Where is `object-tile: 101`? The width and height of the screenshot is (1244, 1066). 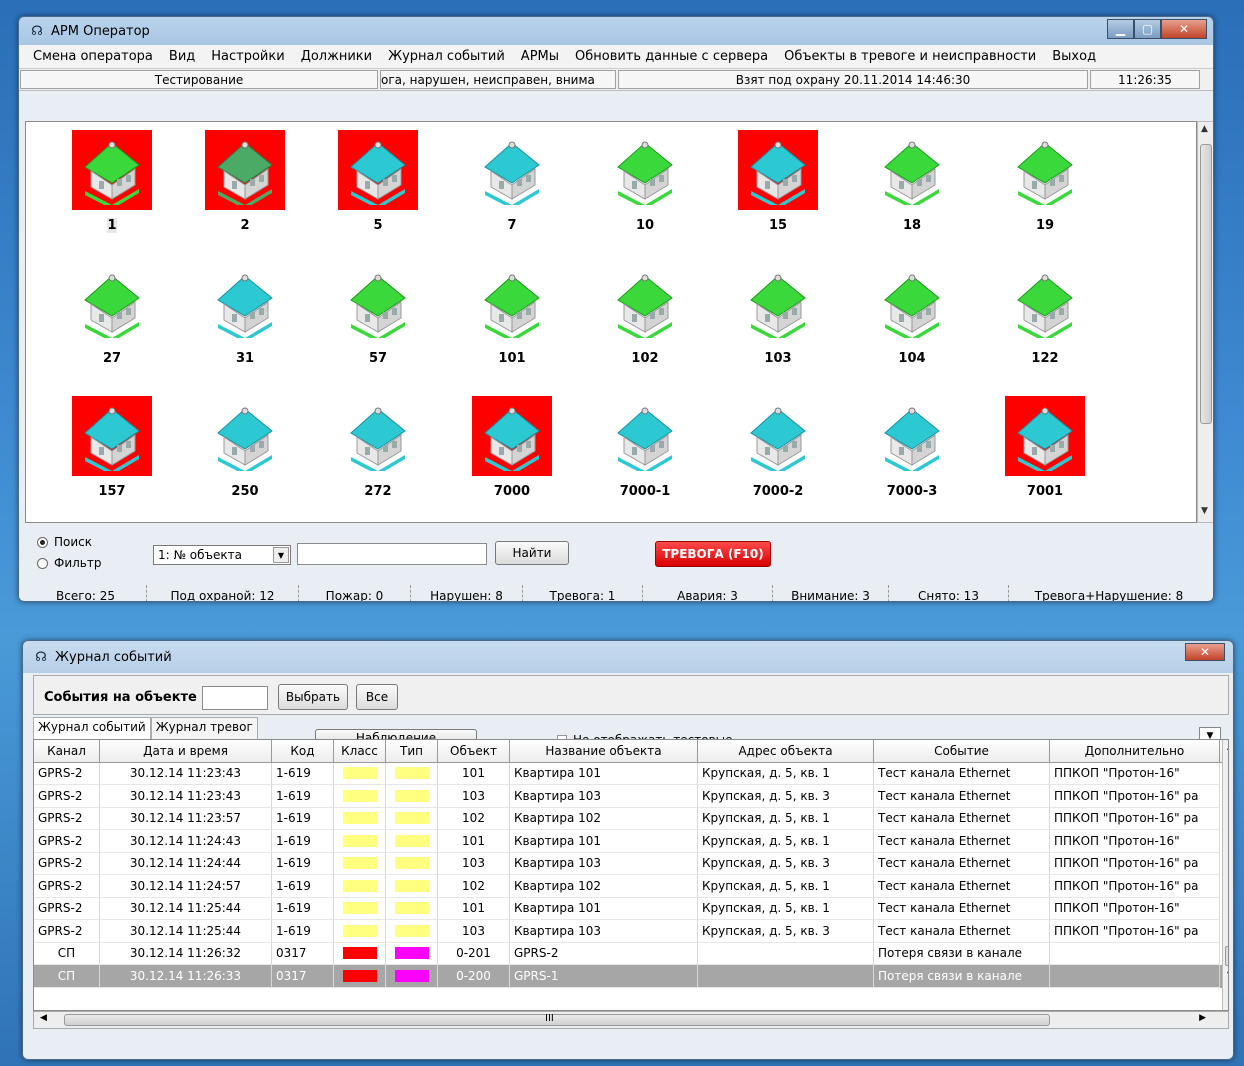 object-tile: 101 is located at coordinates (512, 318).